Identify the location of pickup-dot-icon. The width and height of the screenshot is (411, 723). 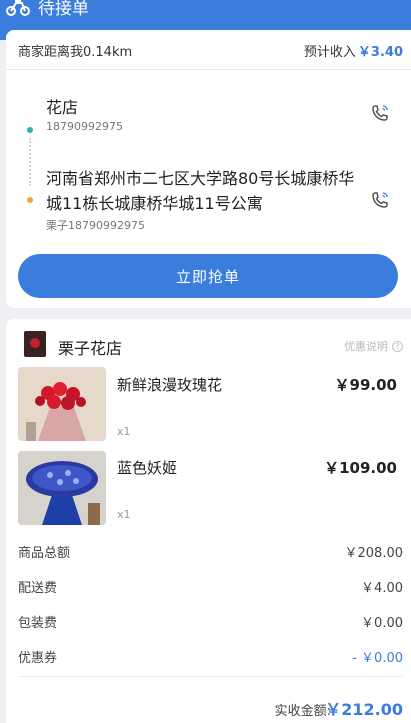
(30, 130).